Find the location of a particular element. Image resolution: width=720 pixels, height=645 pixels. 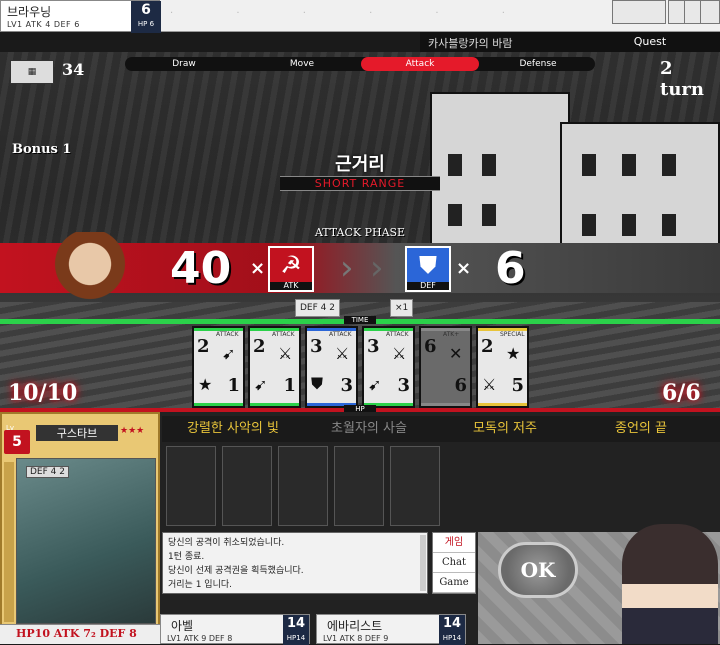

player-level-badge: 5 is located at coordinates (17, 442).